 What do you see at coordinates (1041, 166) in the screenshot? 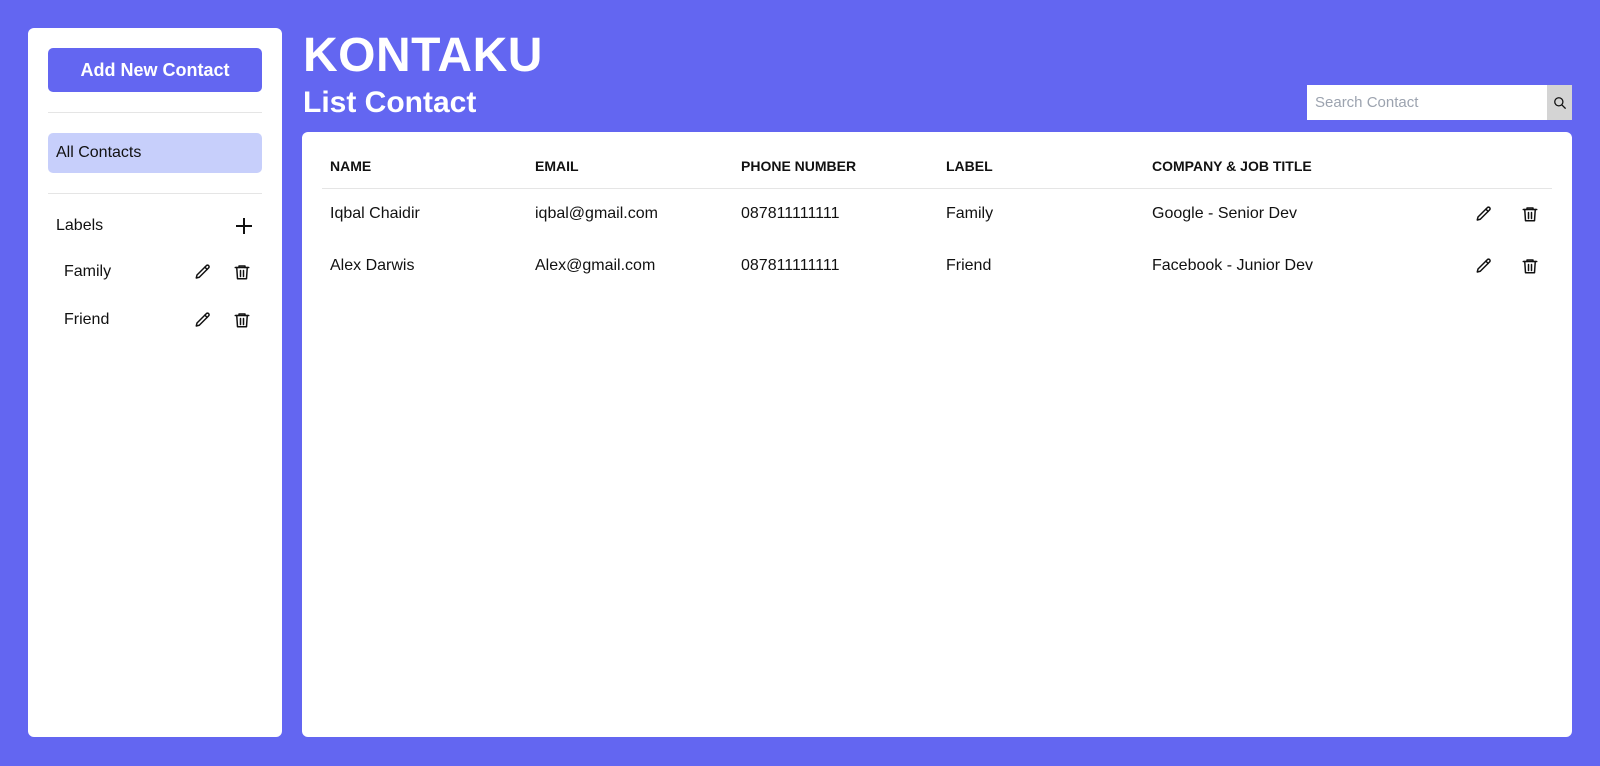
I see `column-header-label: LABEL` at bounding box center [1041, 166].